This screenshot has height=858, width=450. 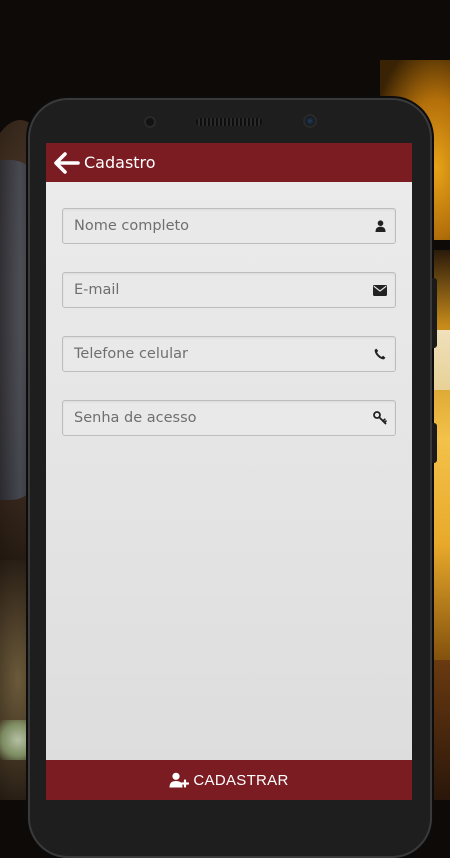 I want to click on arrow-left-icon, so click(x=67, y=163).